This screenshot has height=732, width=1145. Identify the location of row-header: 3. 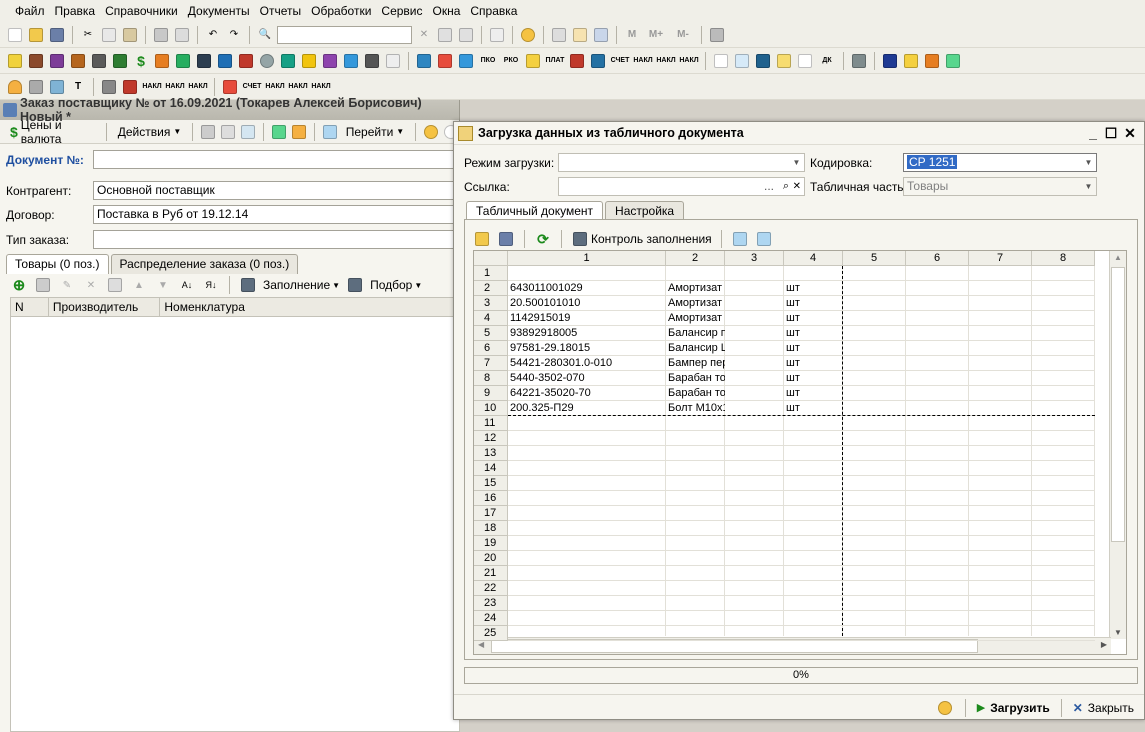
(491, 303).